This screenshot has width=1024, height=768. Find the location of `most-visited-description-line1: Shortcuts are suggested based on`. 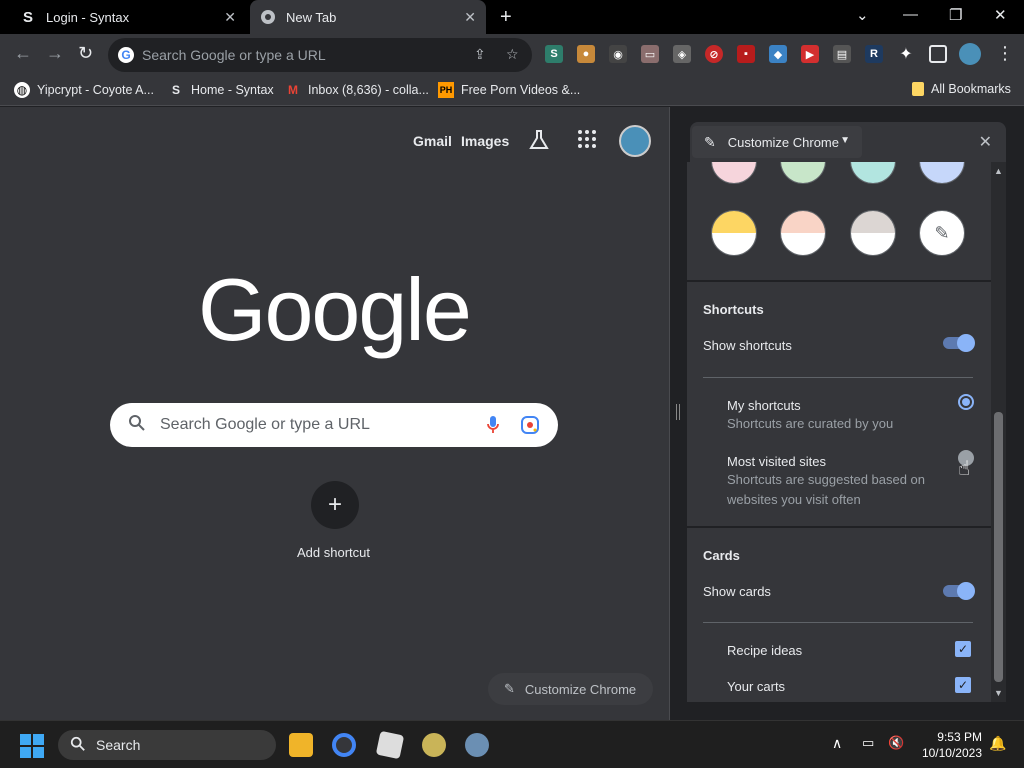

most-visited-description-line1: Shortcuts are suggested based on is located at coordinates (826, 479).